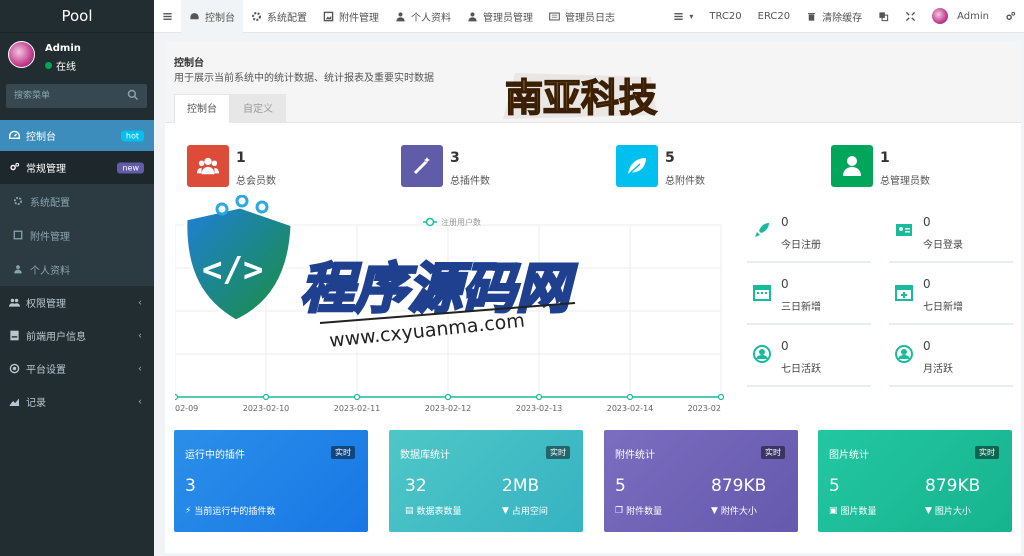 Image resolution: width=1024 pixels, height=556 pixels. What do you see at coordinates (973, 16) in the screenshot?
I see `user-menu-name: Admin` at bounding box center [973, 16].